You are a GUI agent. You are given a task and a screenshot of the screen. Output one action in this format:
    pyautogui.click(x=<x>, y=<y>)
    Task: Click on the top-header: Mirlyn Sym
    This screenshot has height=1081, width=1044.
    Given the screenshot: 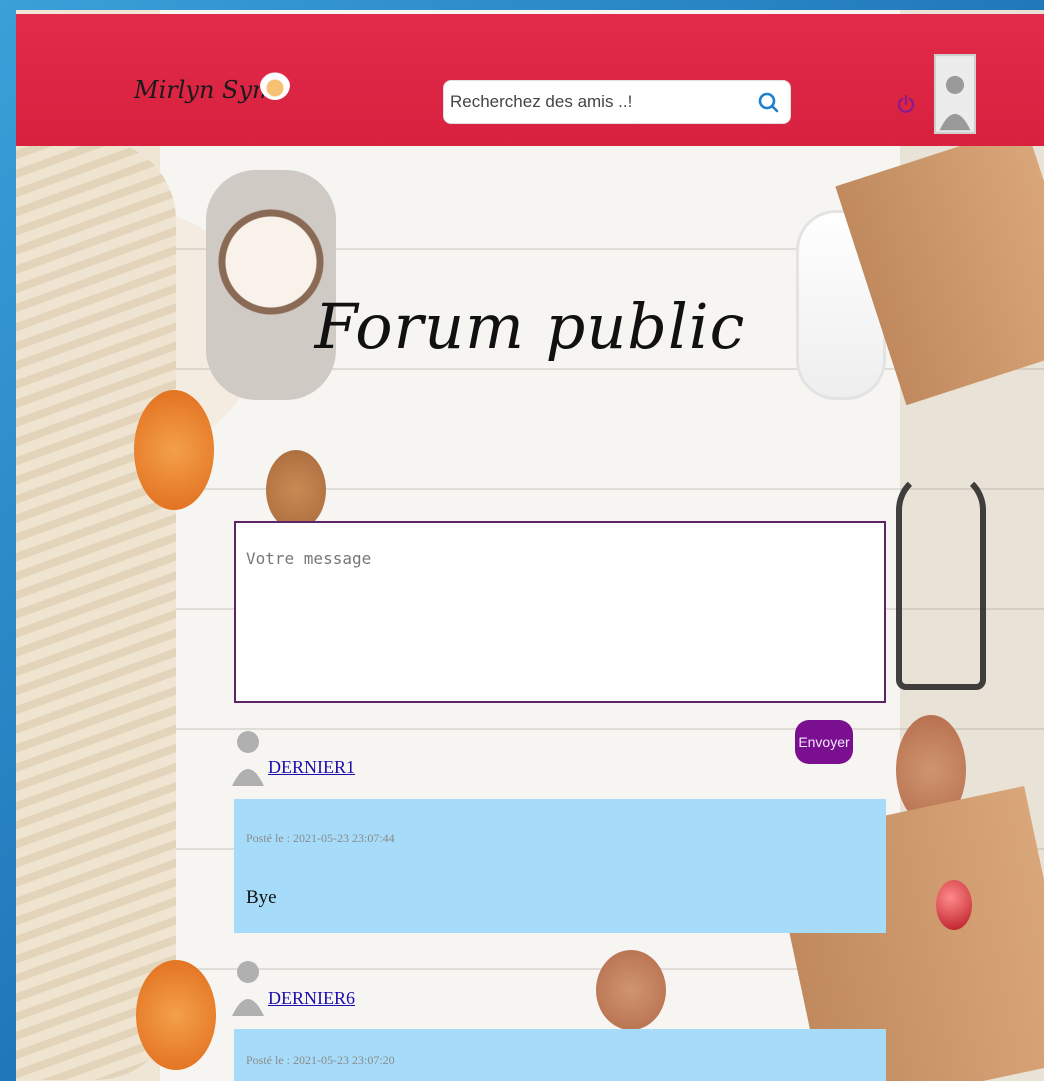 What is the action you would take?
    pyautogui.click(x=530, y=80)
    